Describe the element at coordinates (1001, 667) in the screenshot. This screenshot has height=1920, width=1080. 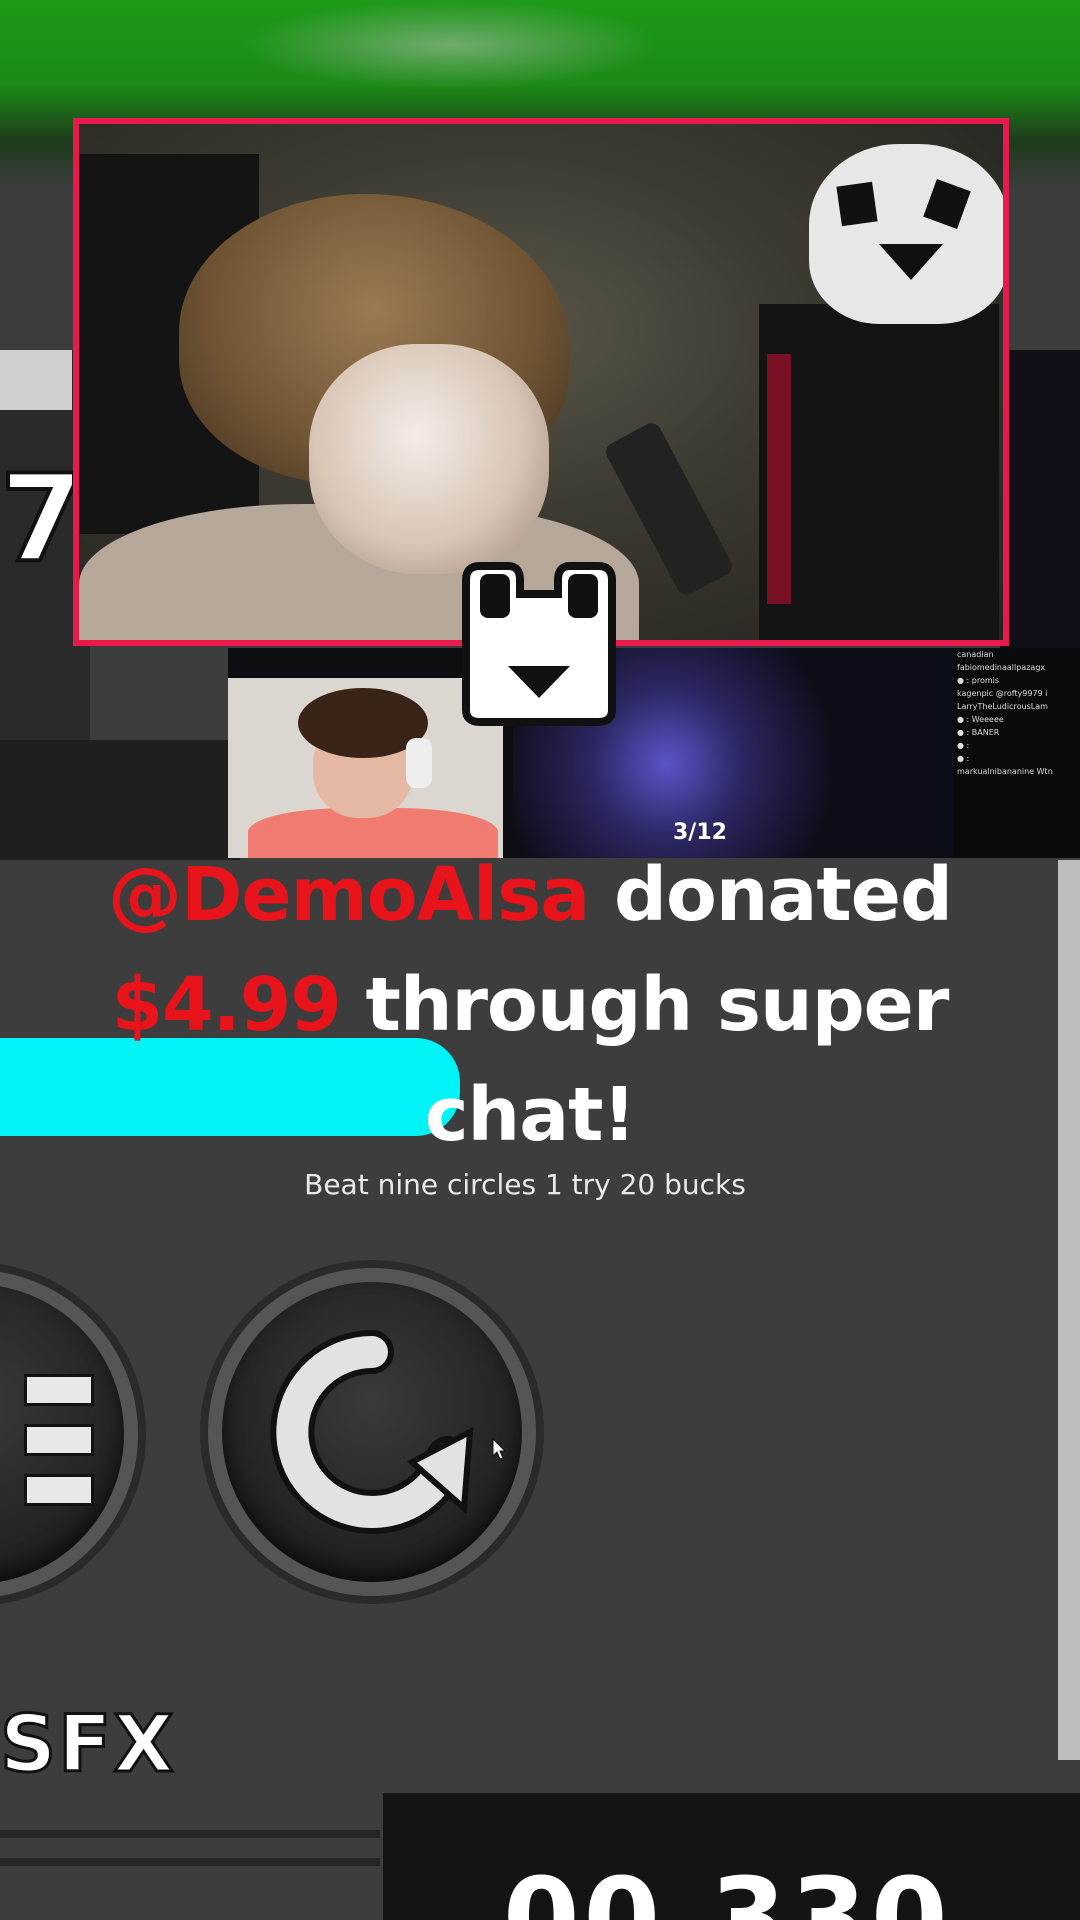
I see `chat-line: fabiomedinaallpazagx` at that location.